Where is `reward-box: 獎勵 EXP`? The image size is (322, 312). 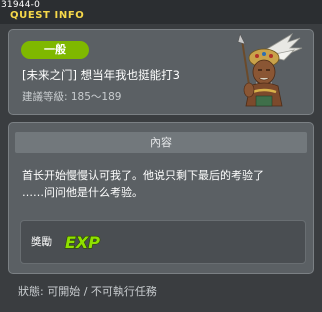
reward-box: 獎勵 EXP is located at coordinates (163, 242).